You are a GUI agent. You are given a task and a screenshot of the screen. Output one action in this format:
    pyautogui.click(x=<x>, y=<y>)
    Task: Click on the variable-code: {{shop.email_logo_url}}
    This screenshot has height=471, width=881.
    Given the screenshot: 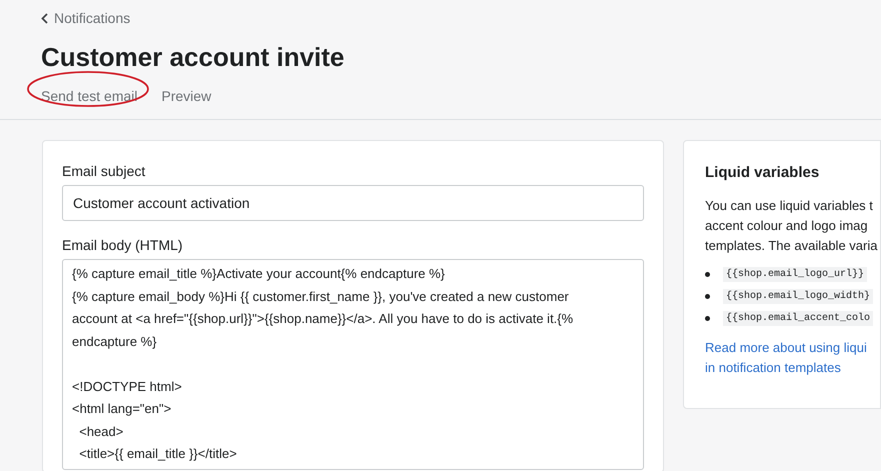 What is the action you would take?
    pyautogui.click(x=795, y=274)
    